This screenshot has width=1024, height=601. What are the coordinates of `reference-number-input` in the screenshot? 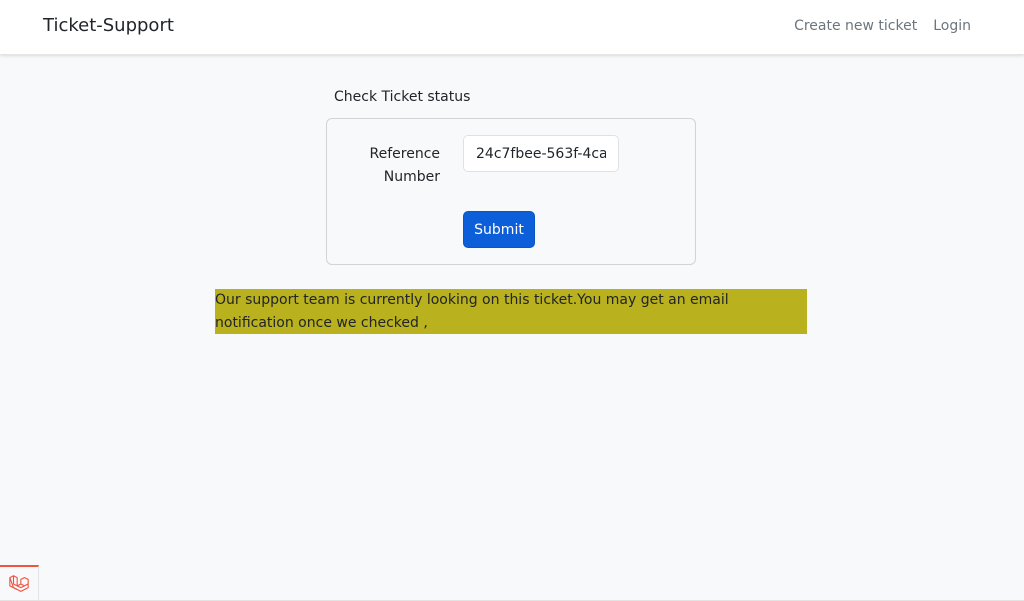 It's located at (541, 153).